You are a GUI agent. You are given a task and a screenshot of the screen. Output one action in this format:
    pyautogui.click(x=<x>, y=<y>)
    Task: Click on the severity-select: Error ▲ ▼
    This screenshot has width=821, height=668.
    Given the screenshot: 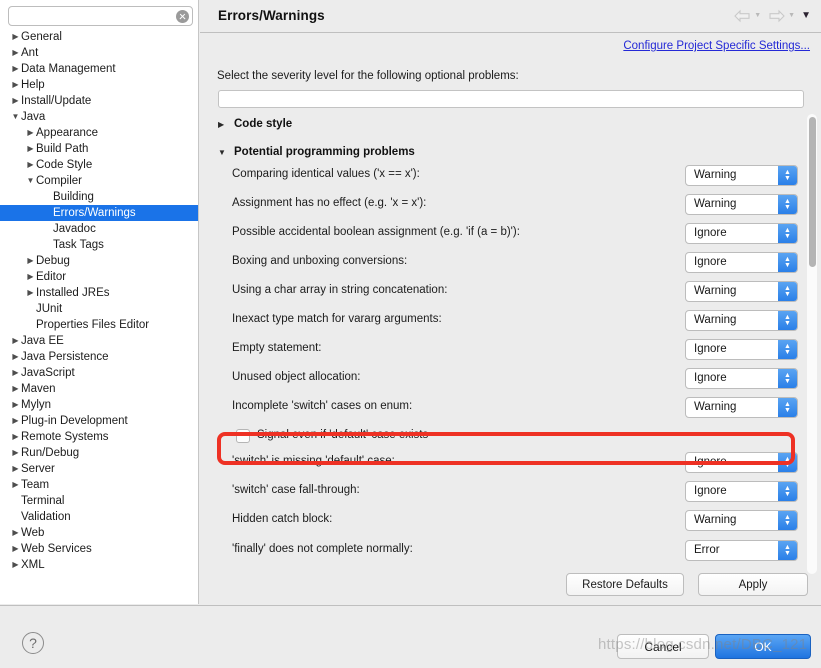 What is the action you would take?
    pyautogui.click(x=741, y=550)
    